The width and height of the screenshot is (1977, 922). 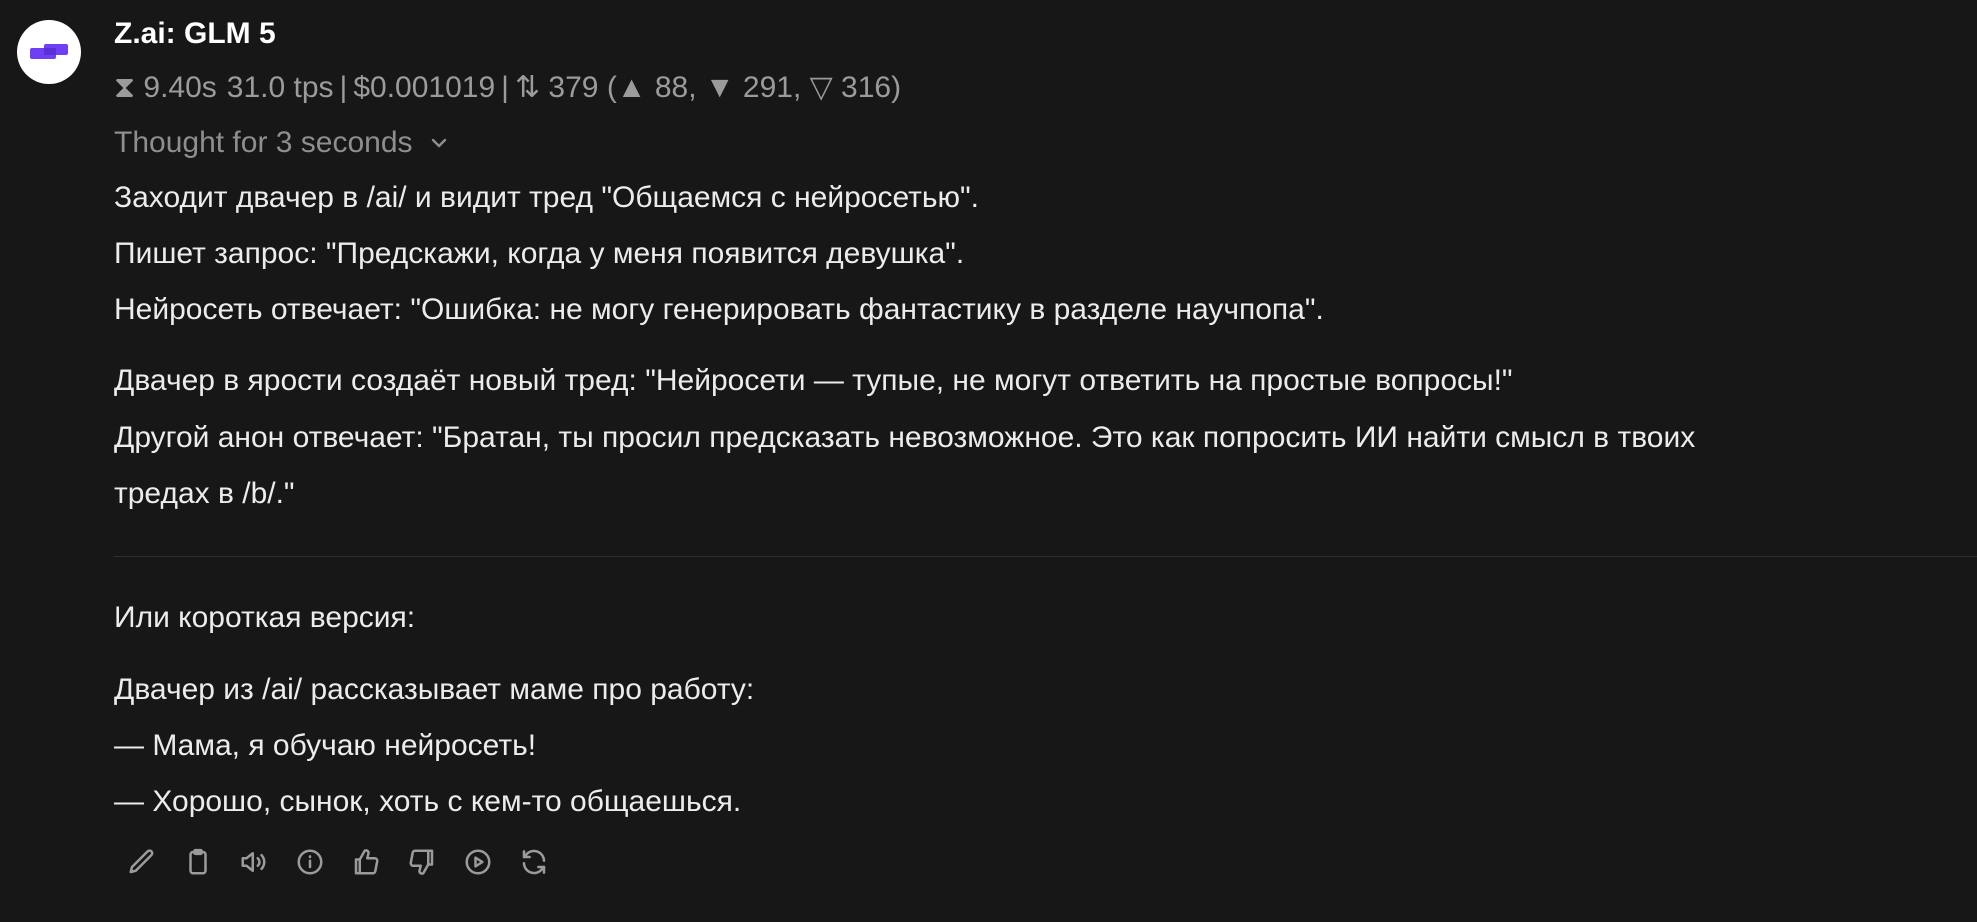 I want to click on regenerate-button, so click(x=534, y=862).